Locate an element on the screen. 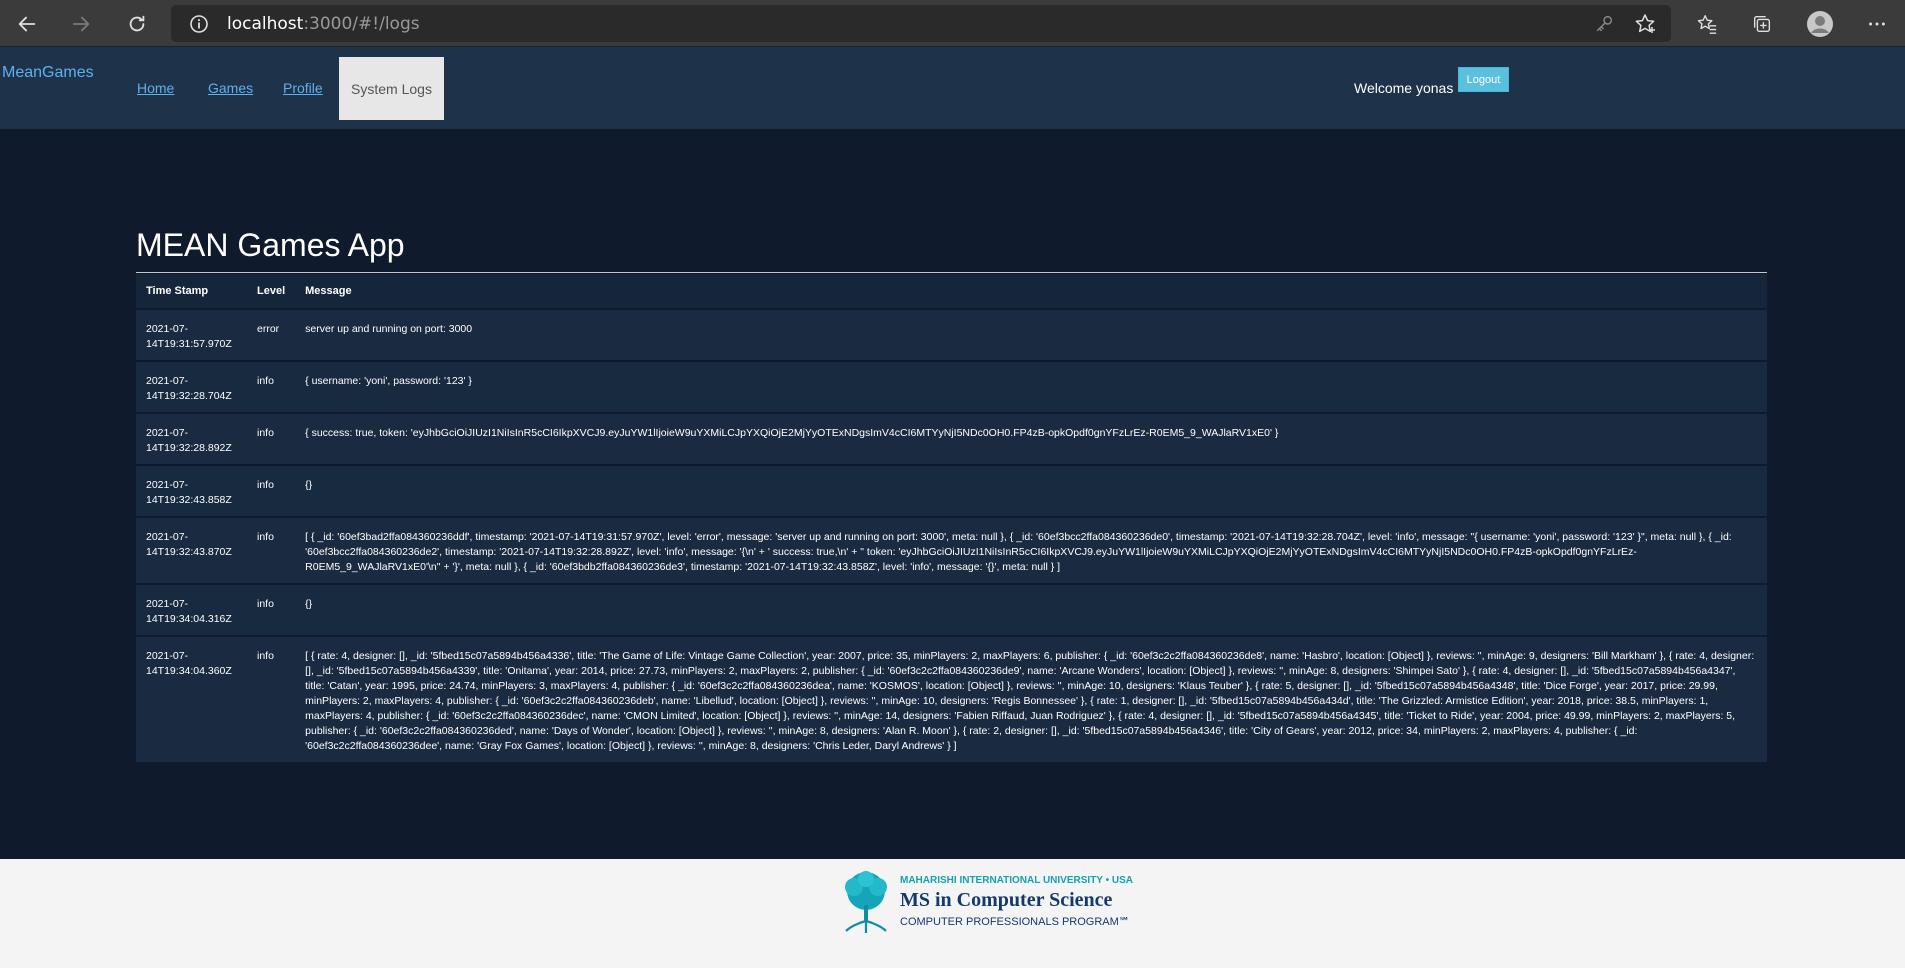 The image size is (1905, 968). cell-timestamp: 2021-07-14T19:34:04.316Z is located at coordinates (191, 609).